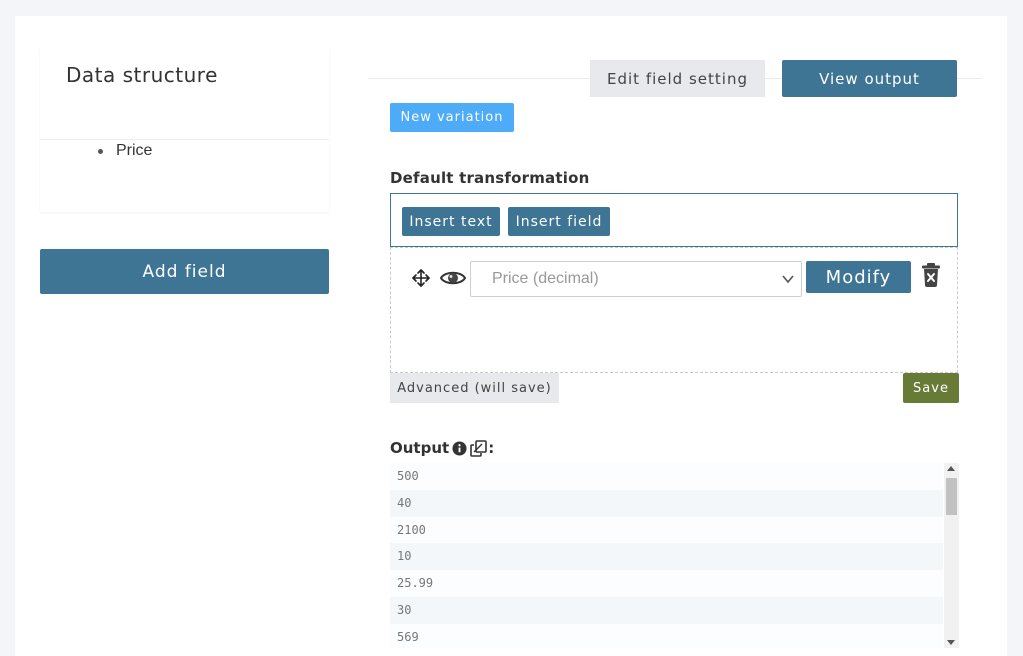 This screenshot has height=656, width=1023. I want to click on tab-view-output: View output, so click(869, 78).